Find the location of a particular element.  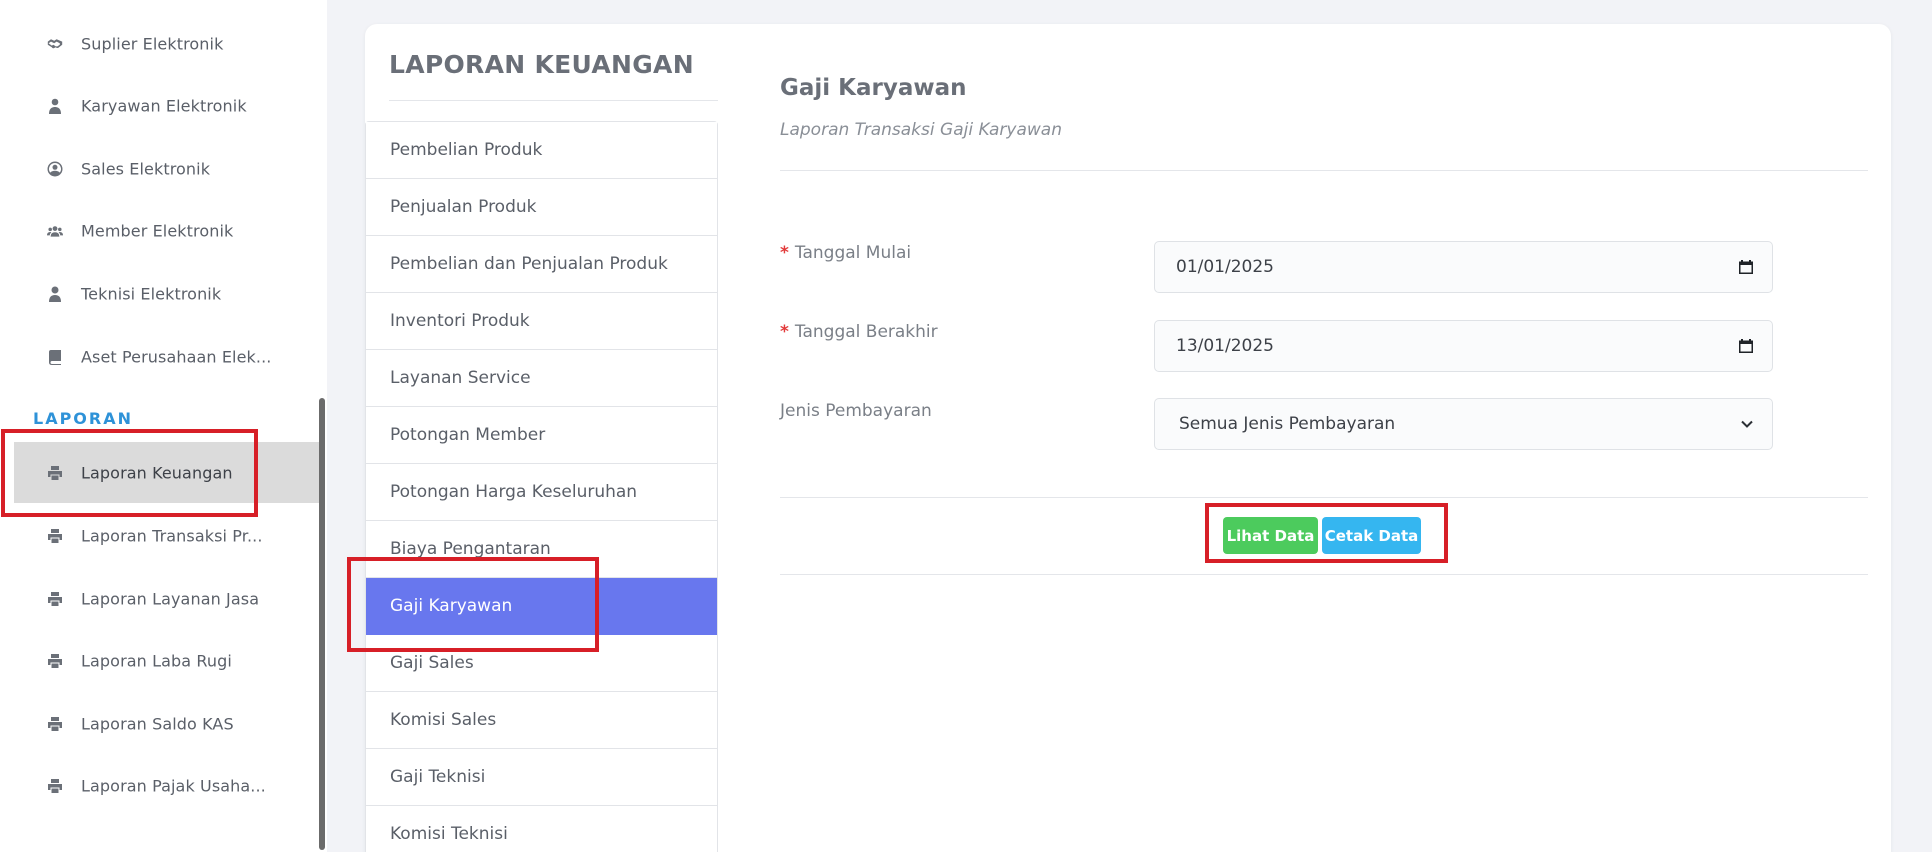

sidebar-item-laporan-saldo-kas: Laporan Saldo KAS is located at coordinates (166, 723).